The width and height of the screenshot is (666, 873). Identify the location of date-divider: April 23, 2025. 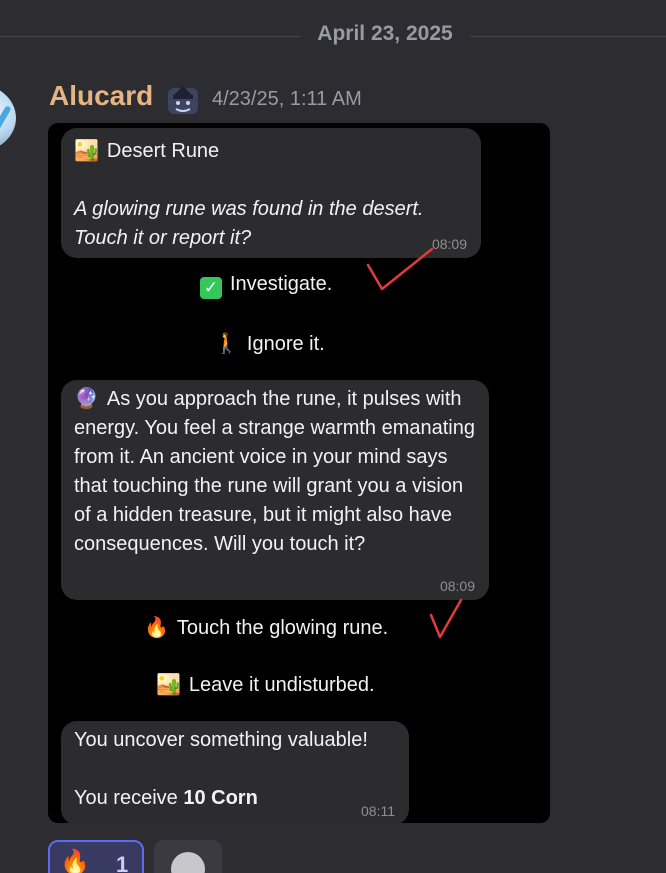
(385, 33).